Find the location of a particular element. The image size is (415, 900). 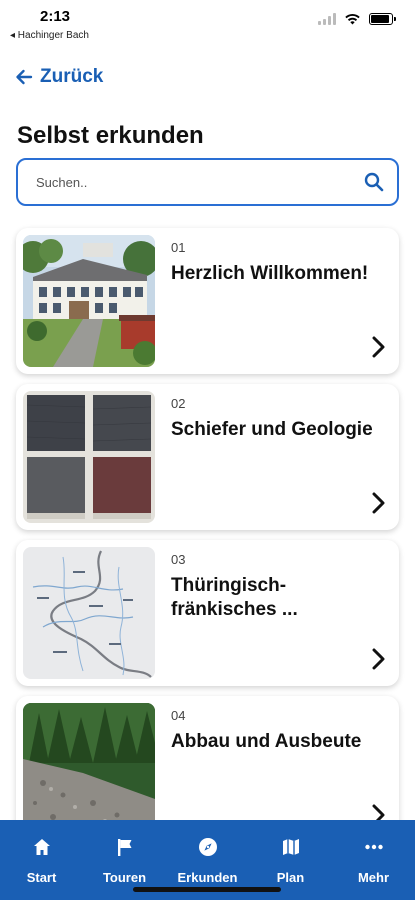

item-title: Schiefer und Geologie is located at coordinates (272, 429).